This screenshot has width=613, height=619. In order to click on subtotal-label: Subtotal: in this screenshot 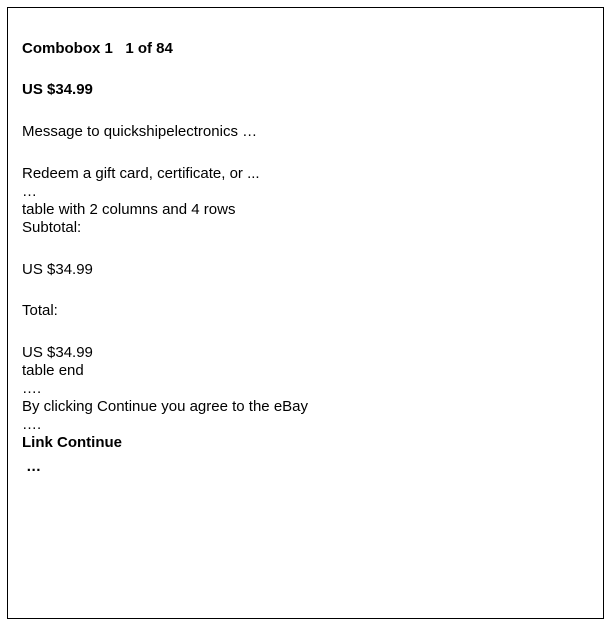, I will do `click(52, 227)`.